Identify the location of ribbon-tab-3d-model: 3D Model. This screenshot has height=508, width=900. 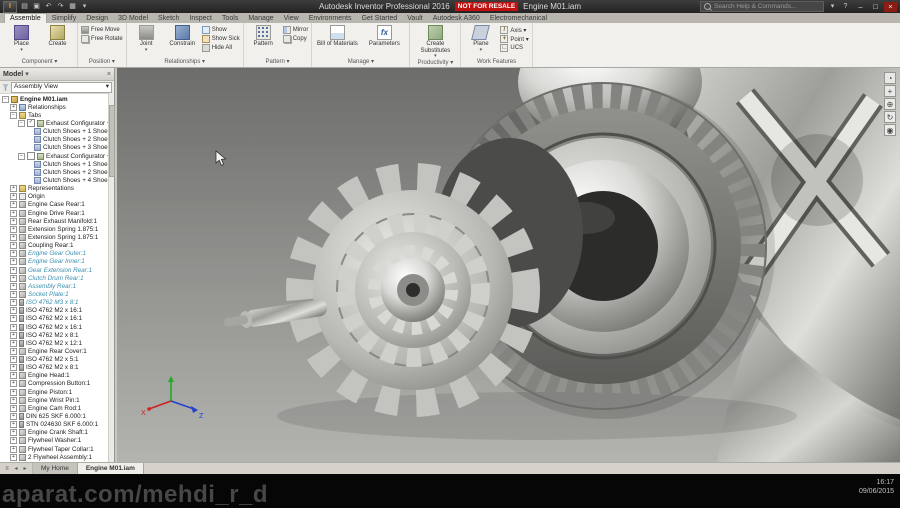
(133, 18).